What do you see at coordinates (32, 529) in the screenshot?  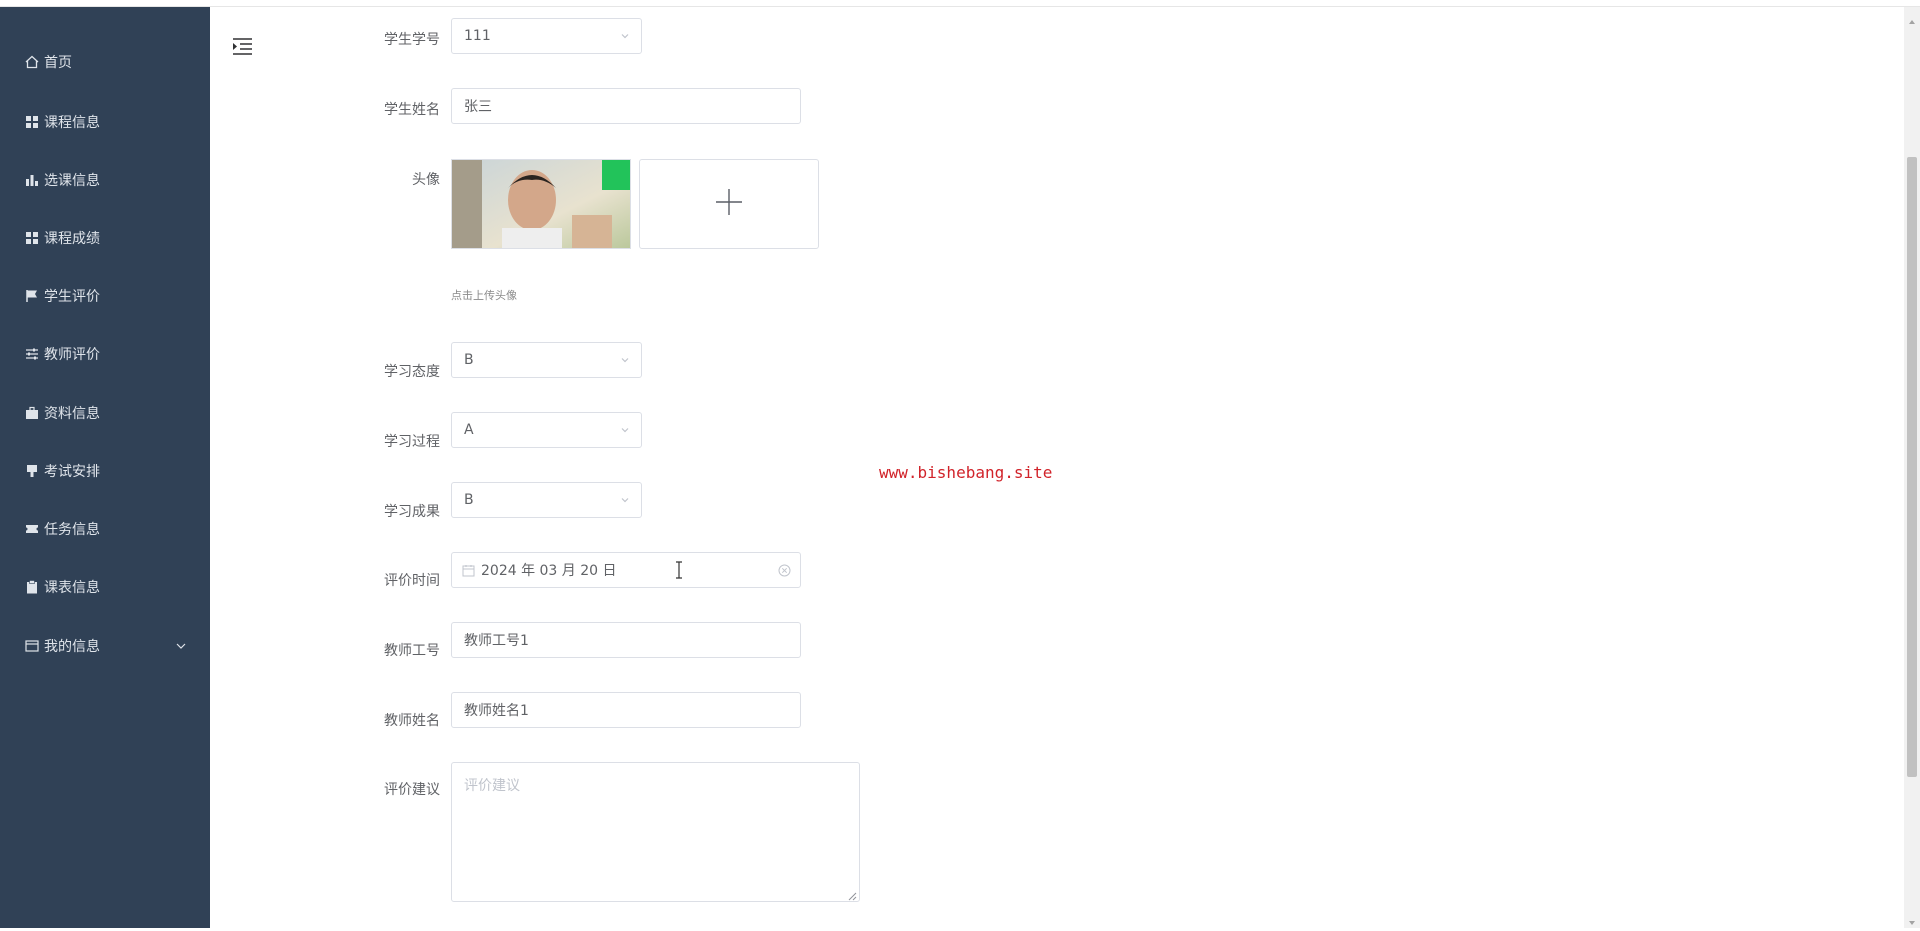 I see `ticket-icon` at bounding box center [32, 529].